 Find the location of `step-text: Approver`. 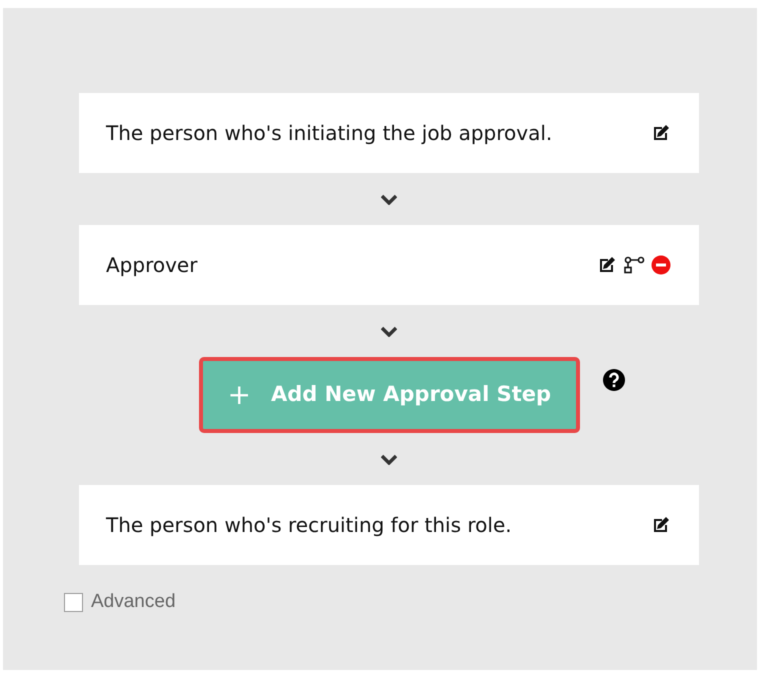

step-text: Approver is located at coordinates (152, 265).